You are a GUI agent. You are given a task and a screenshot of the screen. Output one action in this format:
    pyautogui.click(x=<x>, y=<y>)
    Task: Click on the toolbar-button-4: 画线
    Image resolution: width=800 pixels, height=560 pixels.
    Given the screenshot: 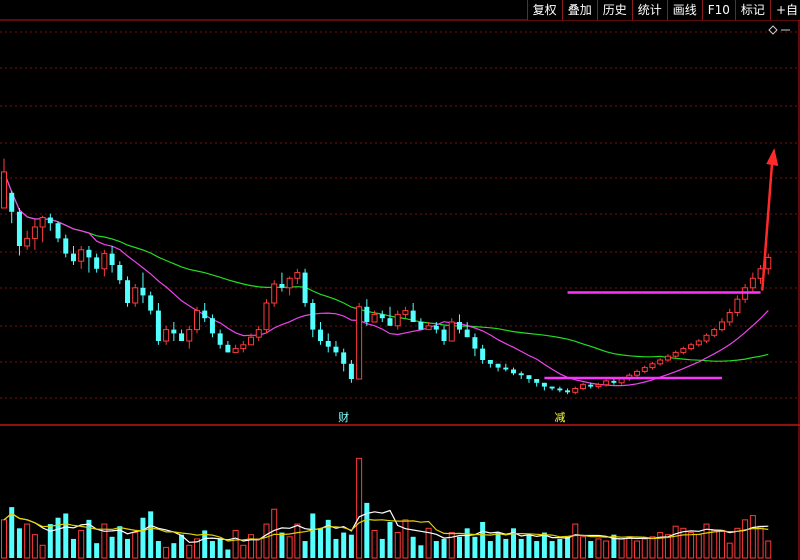 What is the action you would take?
    pyautogui.click(x=684, y=10)
    